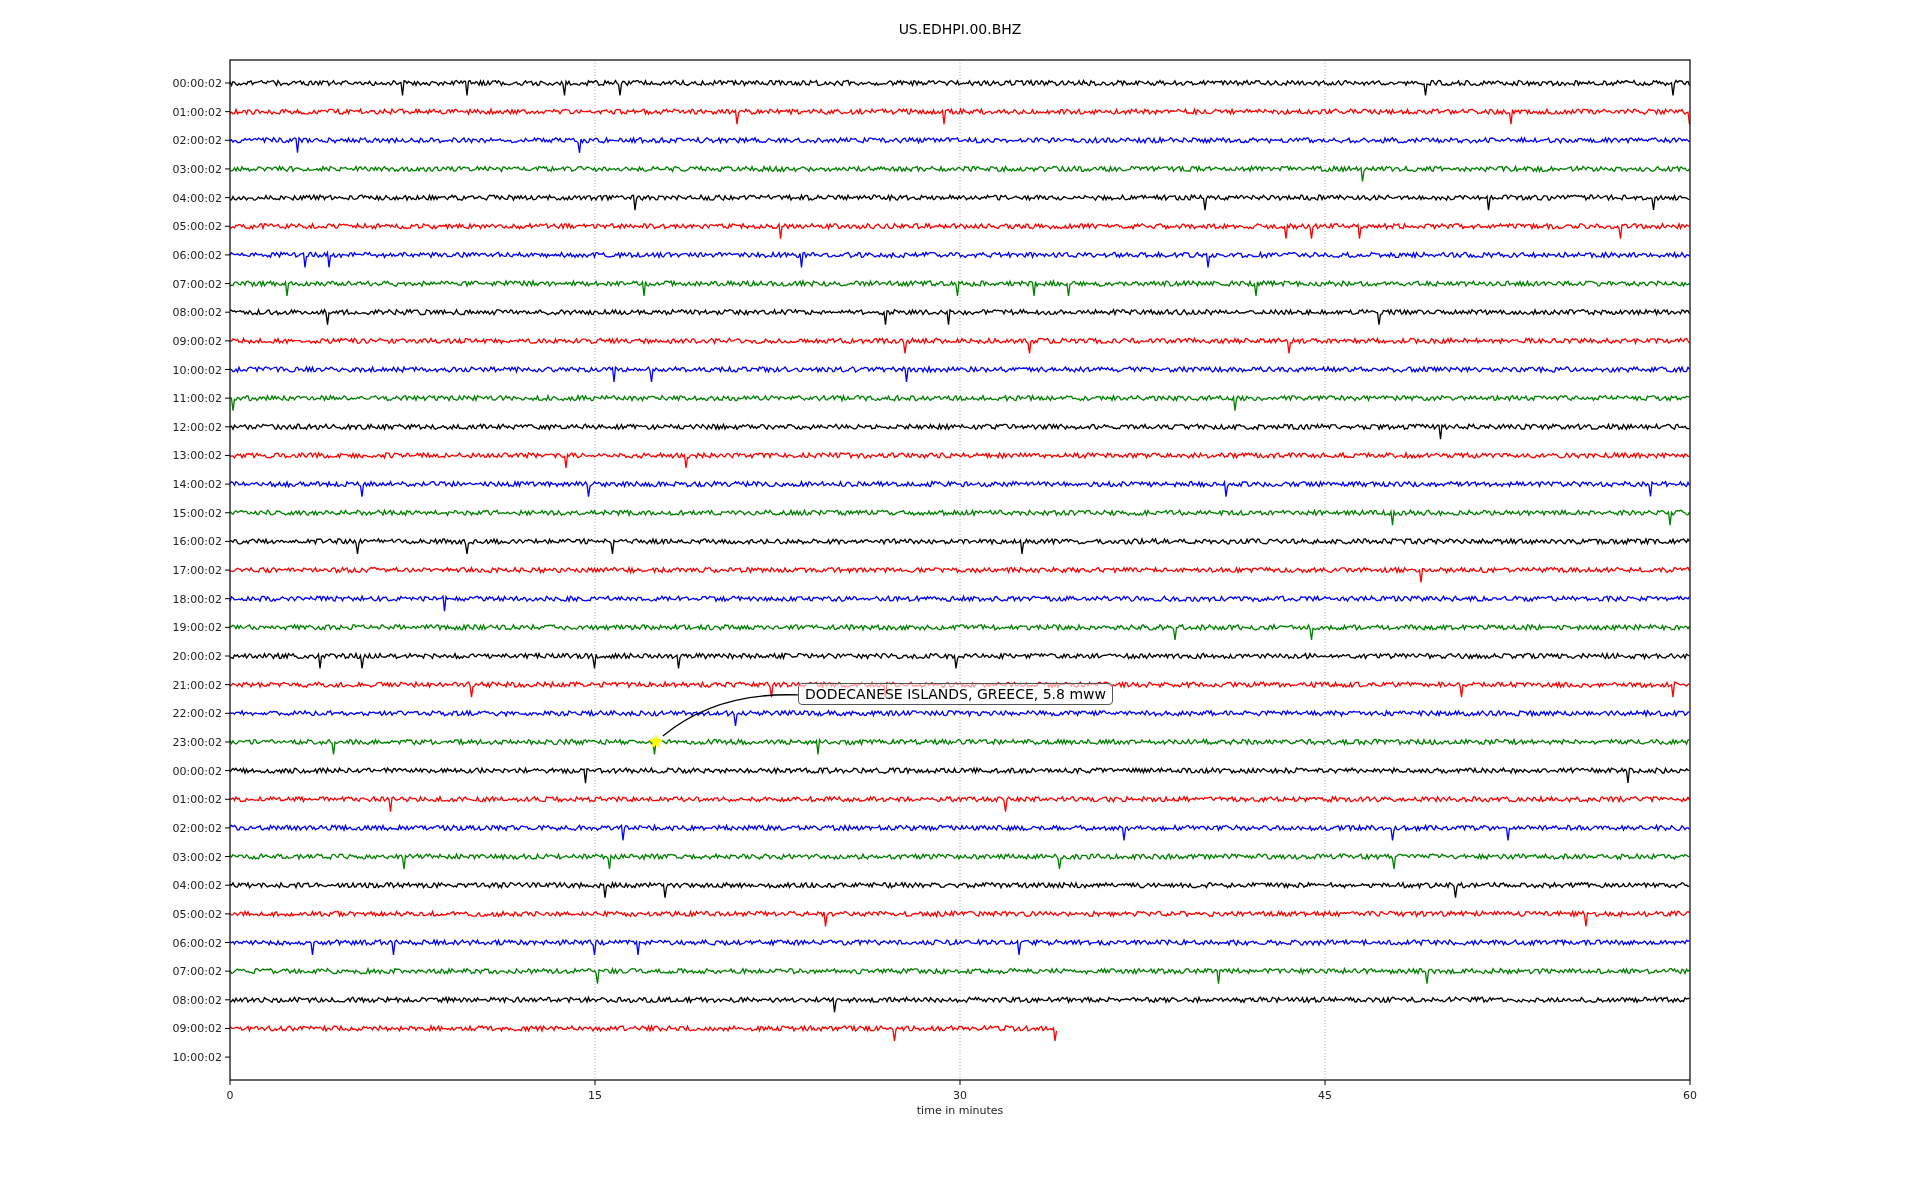  I want to click on y-tick-label: 13:00:02, so click(197, 456).